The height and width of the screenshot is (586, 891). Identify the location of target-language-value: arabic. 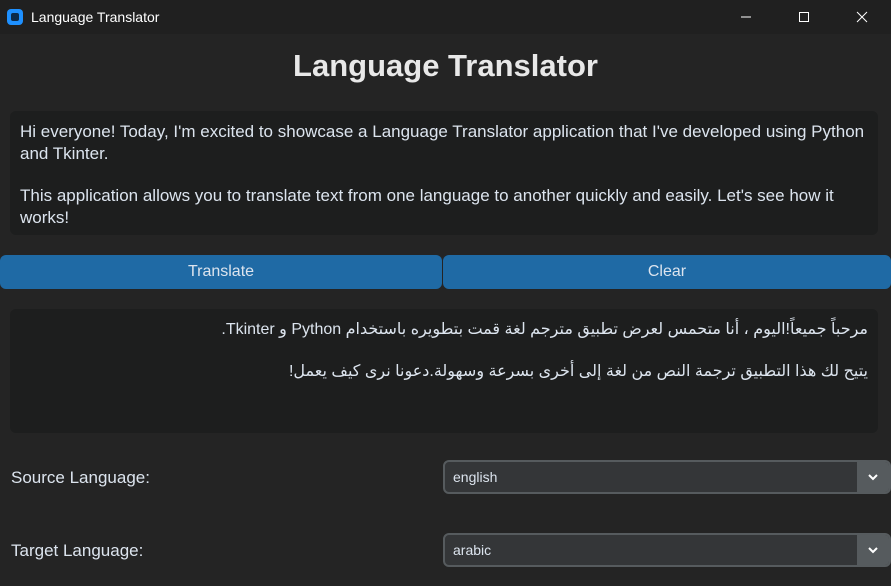
(472, 550).